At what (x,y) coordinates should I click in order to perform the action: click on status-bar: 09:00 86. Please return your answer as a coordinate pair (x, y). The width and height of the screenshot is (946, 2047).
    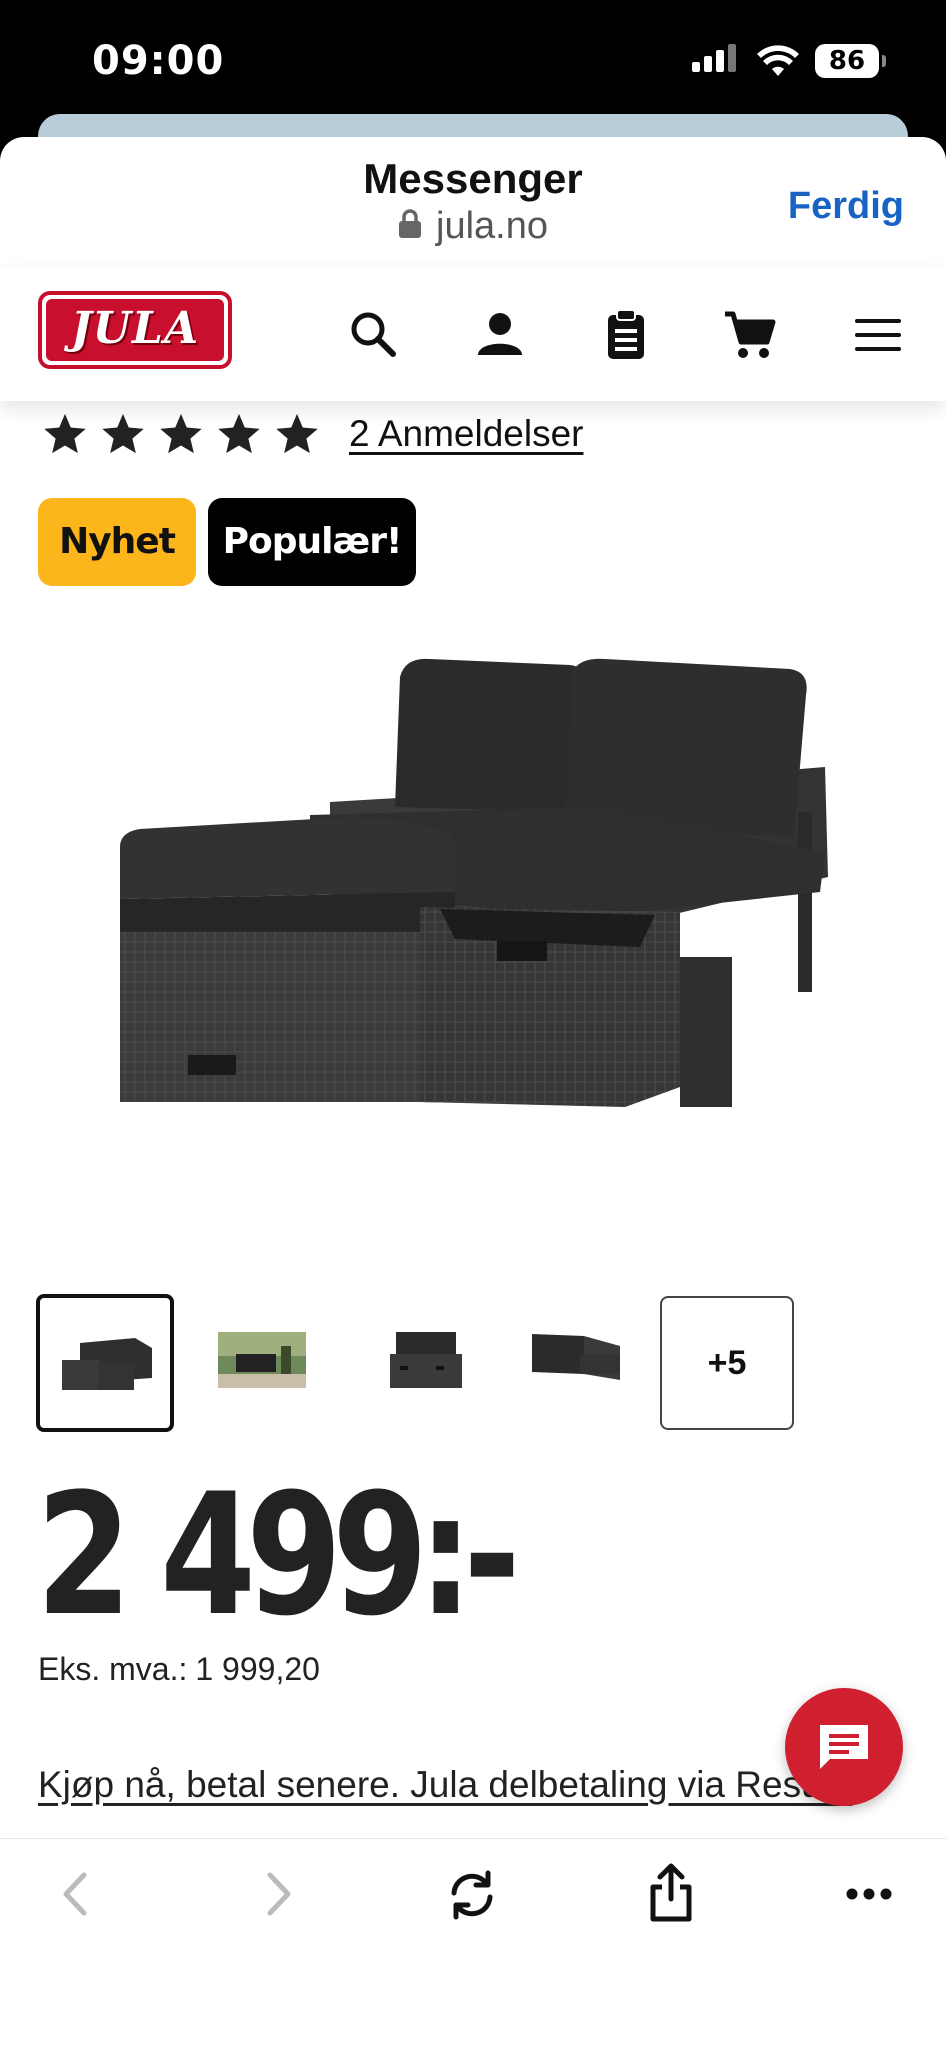
    Looking at the image, I should click on (473, 57).